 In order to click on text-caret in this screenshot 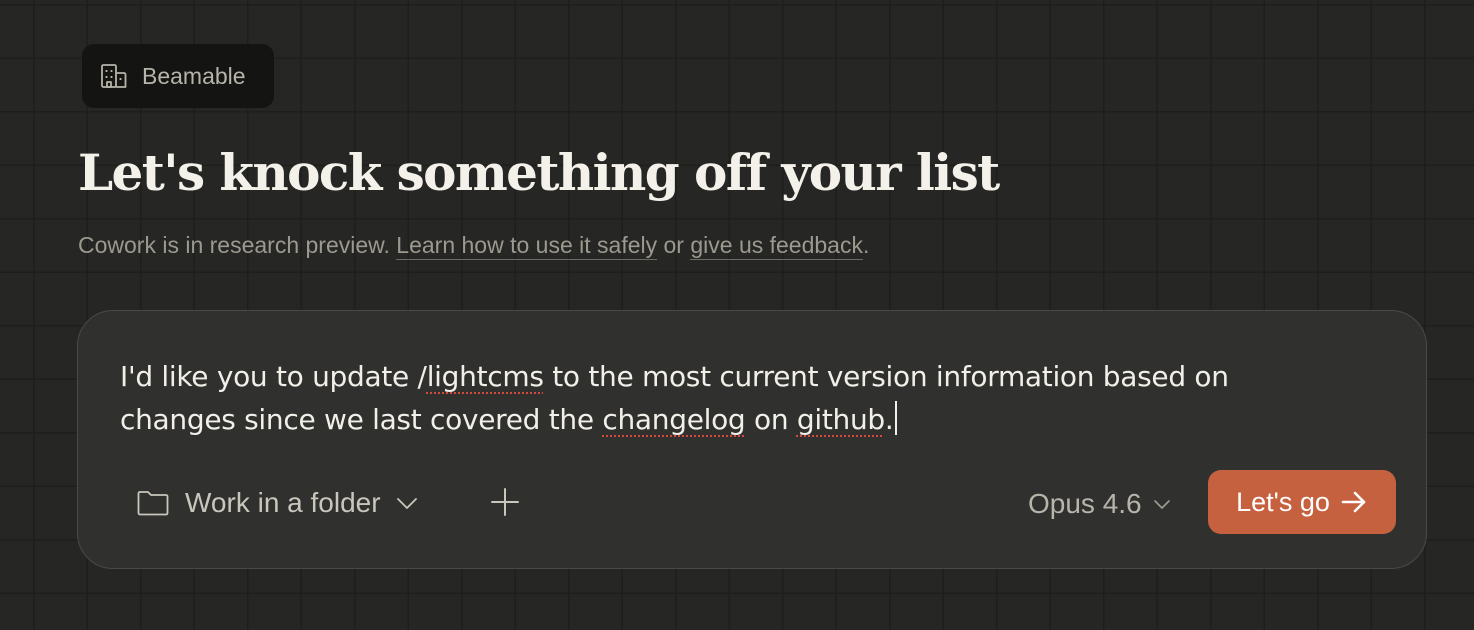, I will do `click(895, 418)`.